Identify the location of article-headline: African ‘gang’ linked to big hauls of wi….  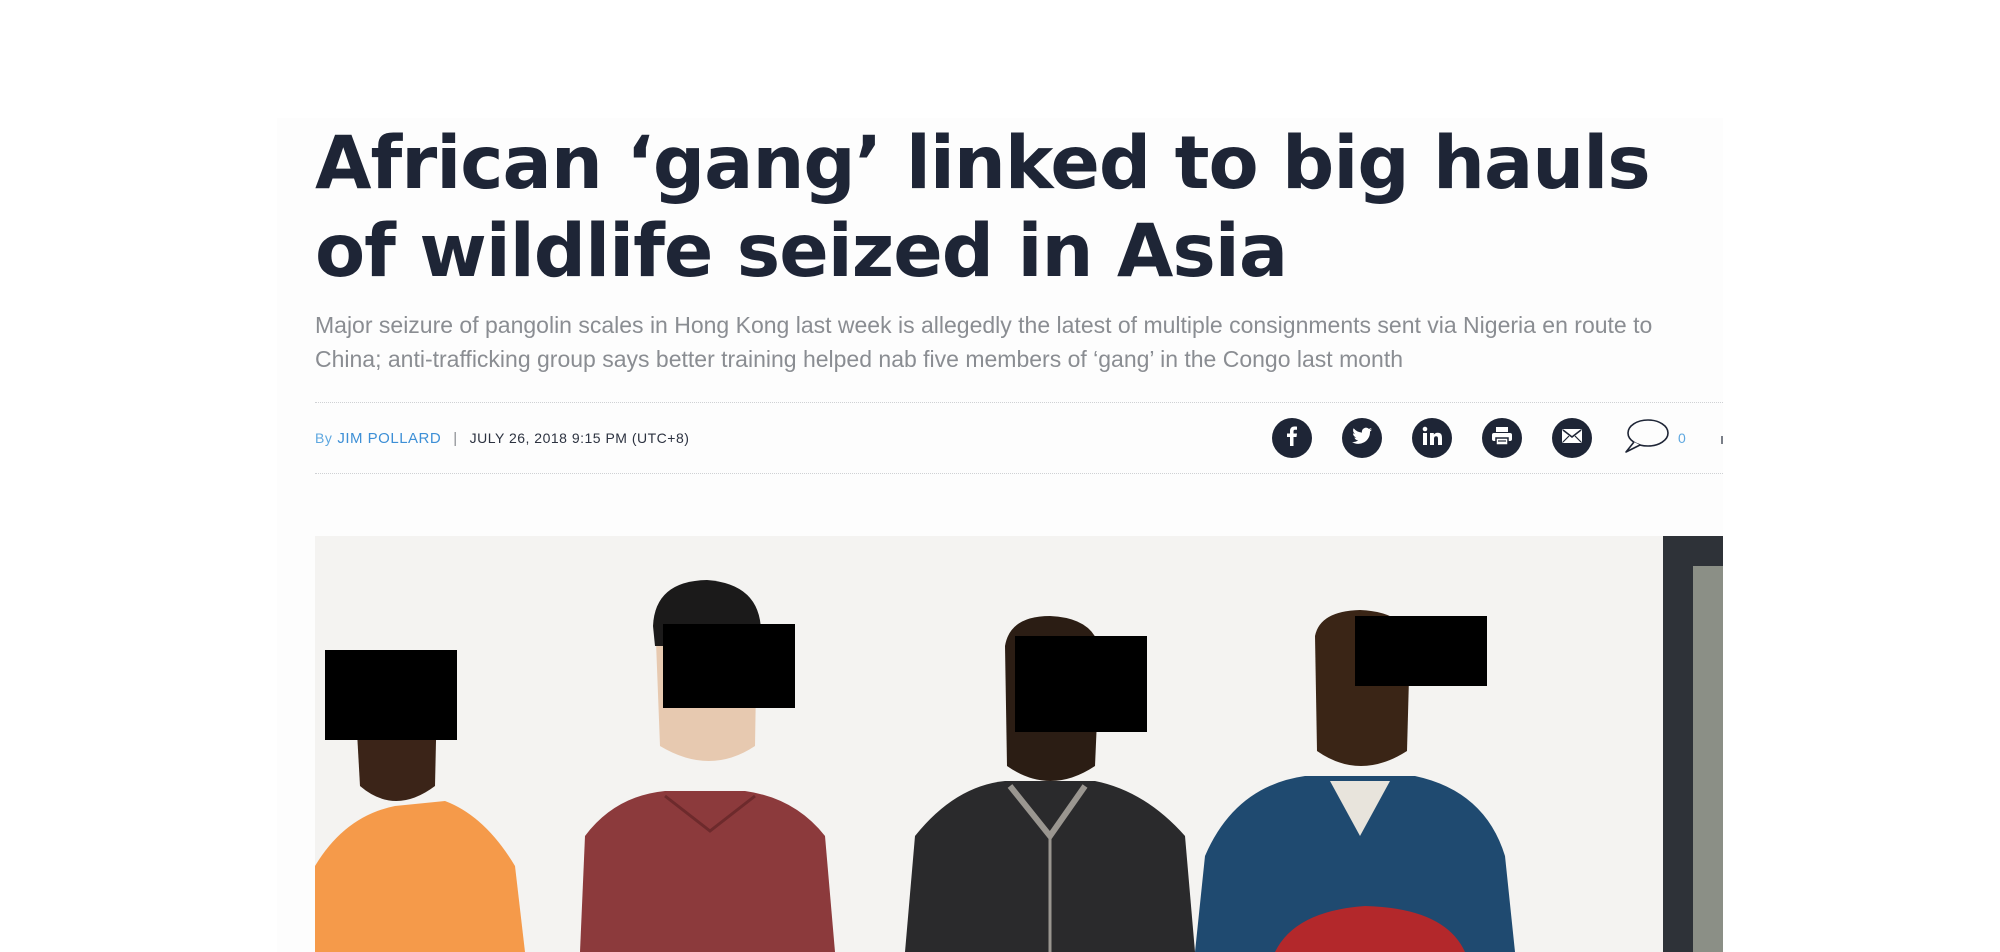
(983, 207).